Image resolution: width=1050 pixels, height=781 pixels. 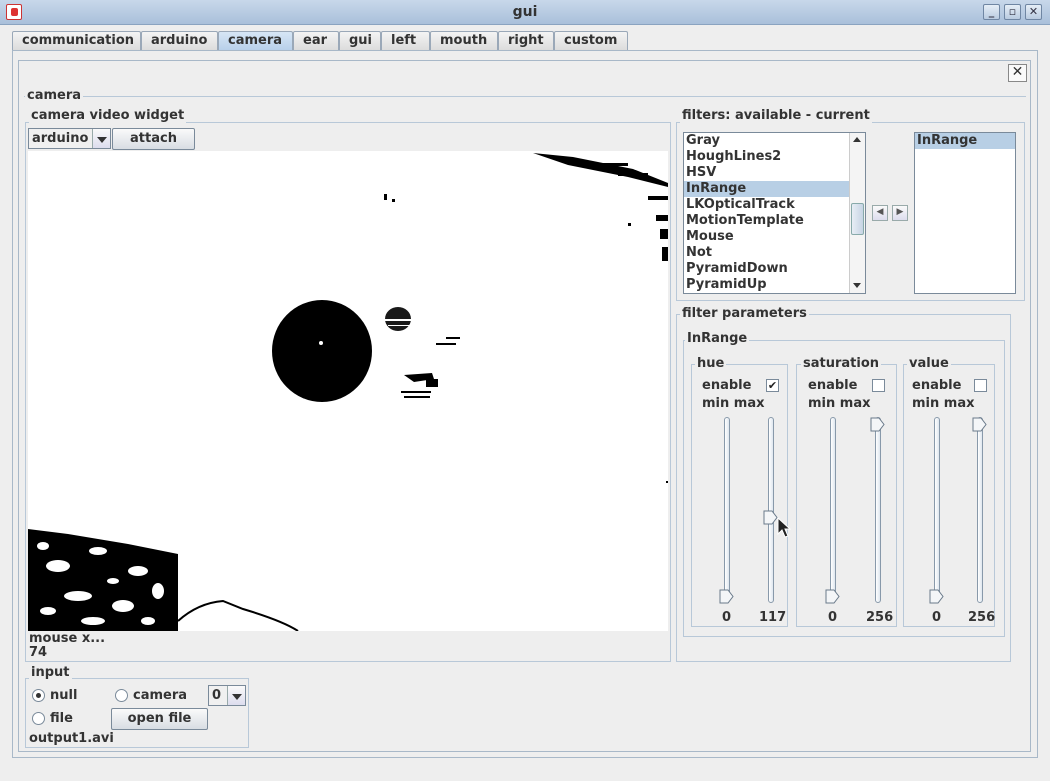 I want to click on arrow-right-icon: ▶, so click(x=900, y=213).